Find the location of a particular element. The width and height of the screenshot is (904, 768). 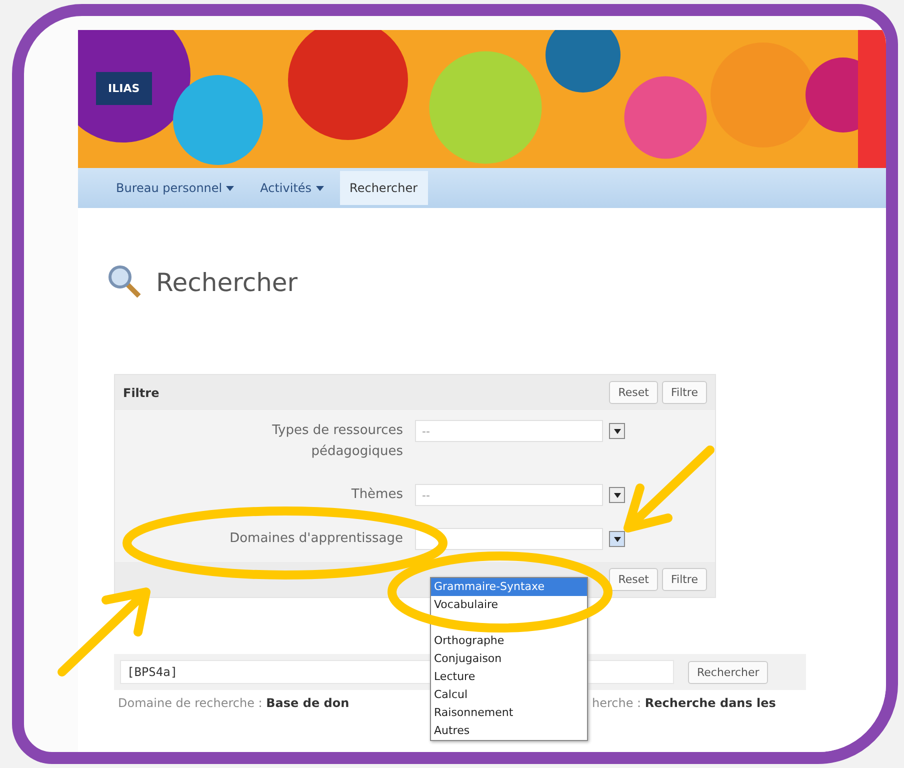

dropdown-option: Lecture is located at coordinates (509, 677).